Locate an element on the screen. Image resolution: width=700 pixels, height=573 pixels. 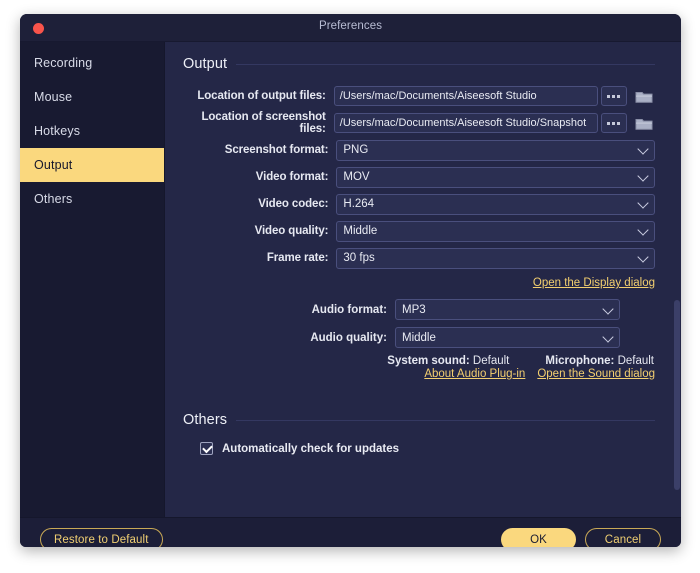
about-audio-plugin-link: About Audio Plug-in is located at coordinates (474, 374).